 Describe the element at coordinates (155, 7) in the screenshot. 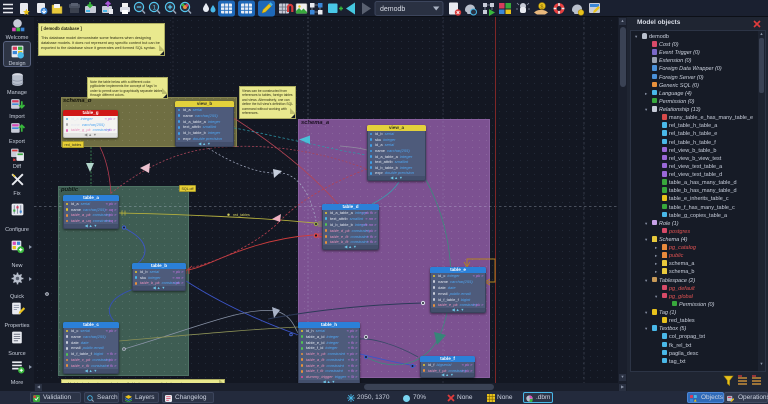

I see `svg-text: 1` at that location.